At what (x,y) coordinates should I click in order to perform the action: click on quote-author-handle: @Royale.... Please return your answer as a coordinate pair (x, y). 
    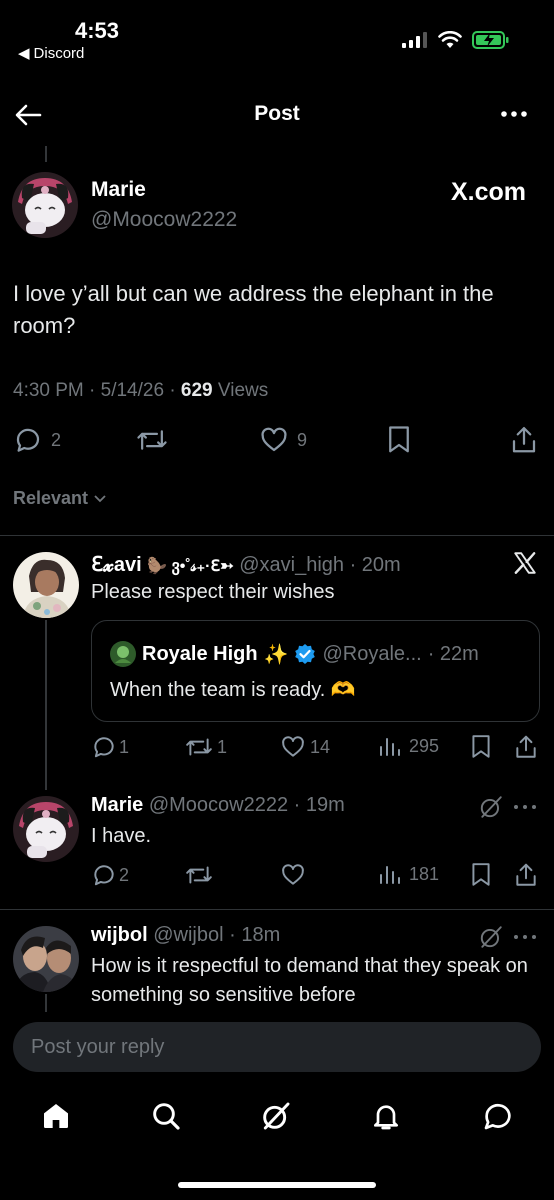
    Looking at the image, I should click on (372, 653).